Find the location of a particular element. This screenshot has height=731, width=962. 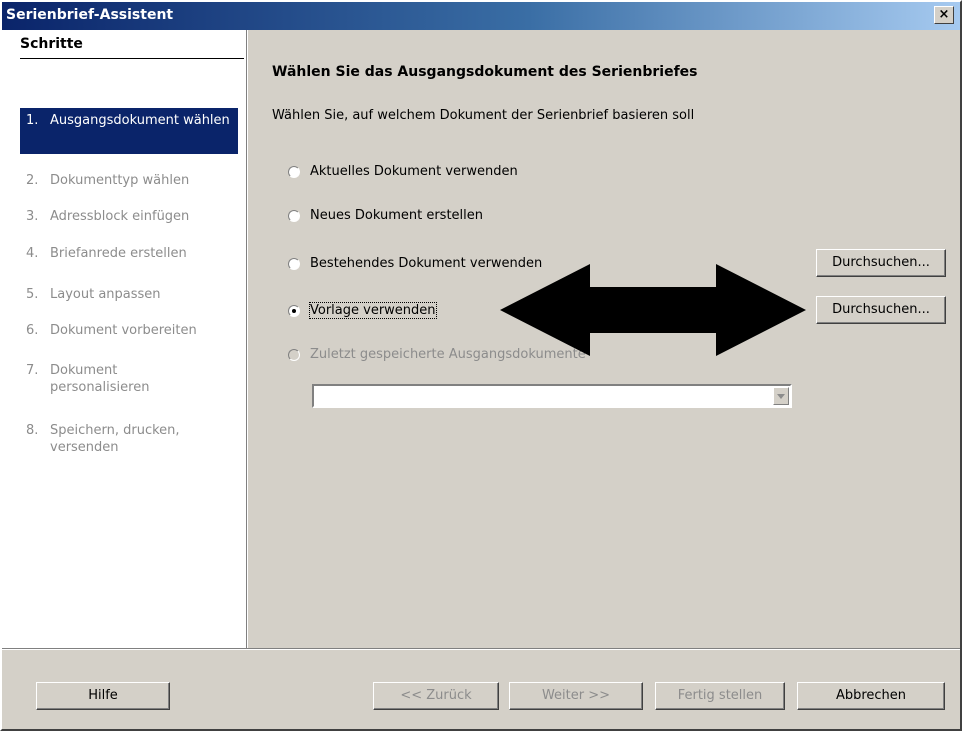

step-label: Layout anpassen is located at coordinates (105, 294).